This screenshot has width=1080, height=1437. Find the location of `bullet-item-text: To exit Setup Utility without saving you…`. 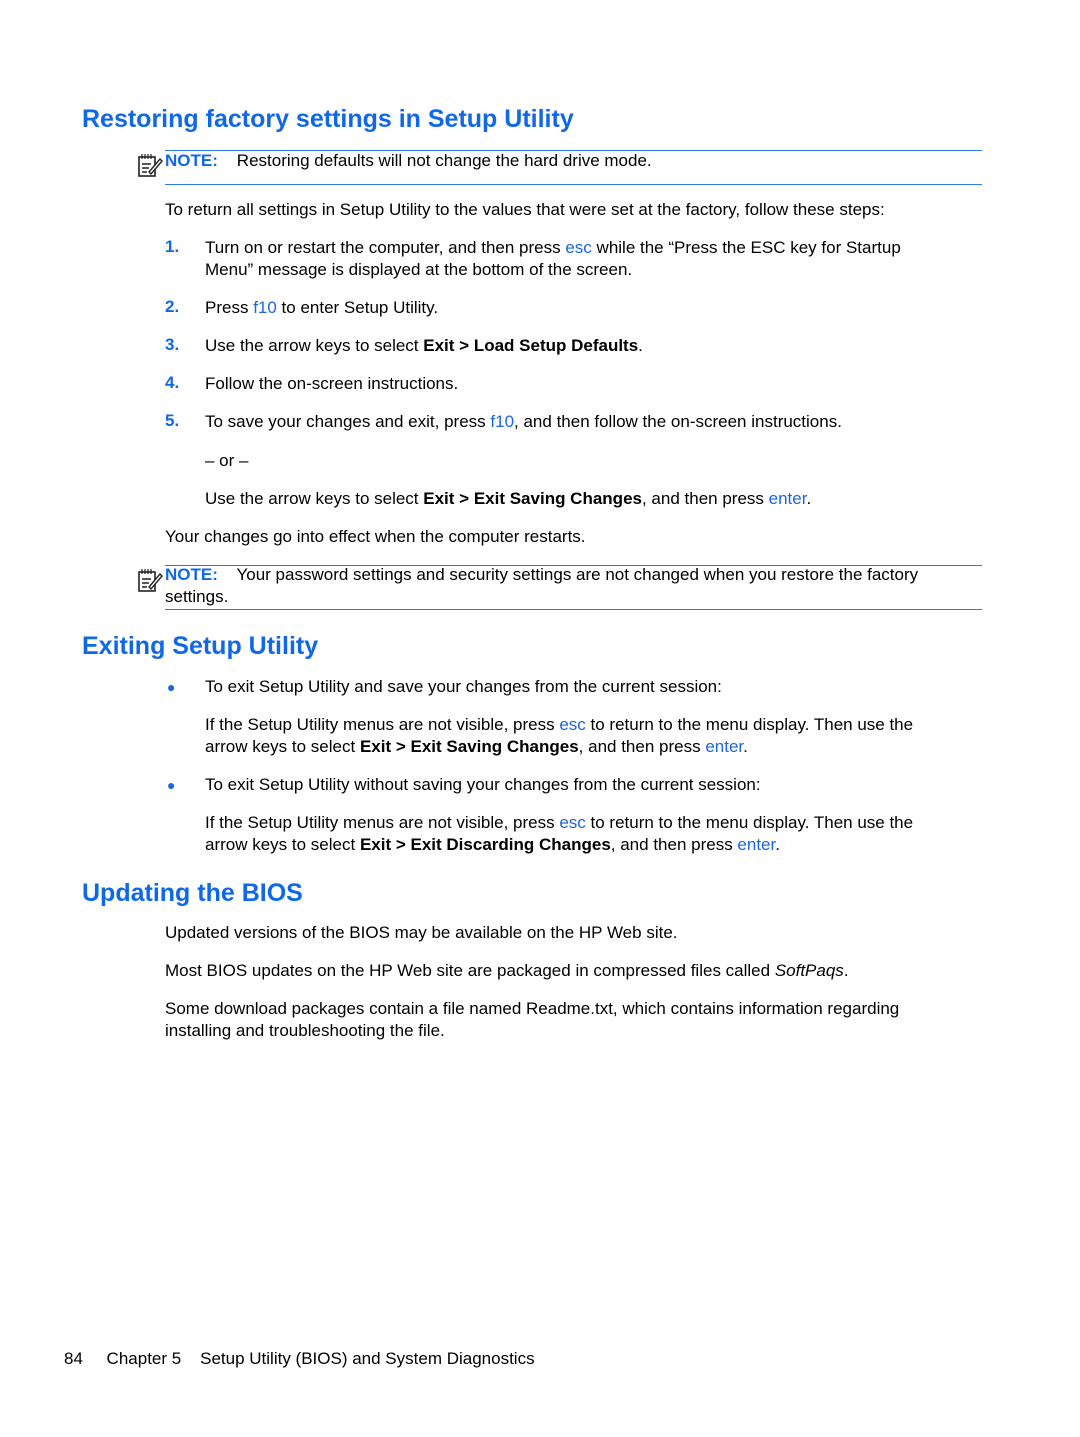

bullet-item-text: To exit Setup Utility without saving you… is located at coordinates (483, 784).